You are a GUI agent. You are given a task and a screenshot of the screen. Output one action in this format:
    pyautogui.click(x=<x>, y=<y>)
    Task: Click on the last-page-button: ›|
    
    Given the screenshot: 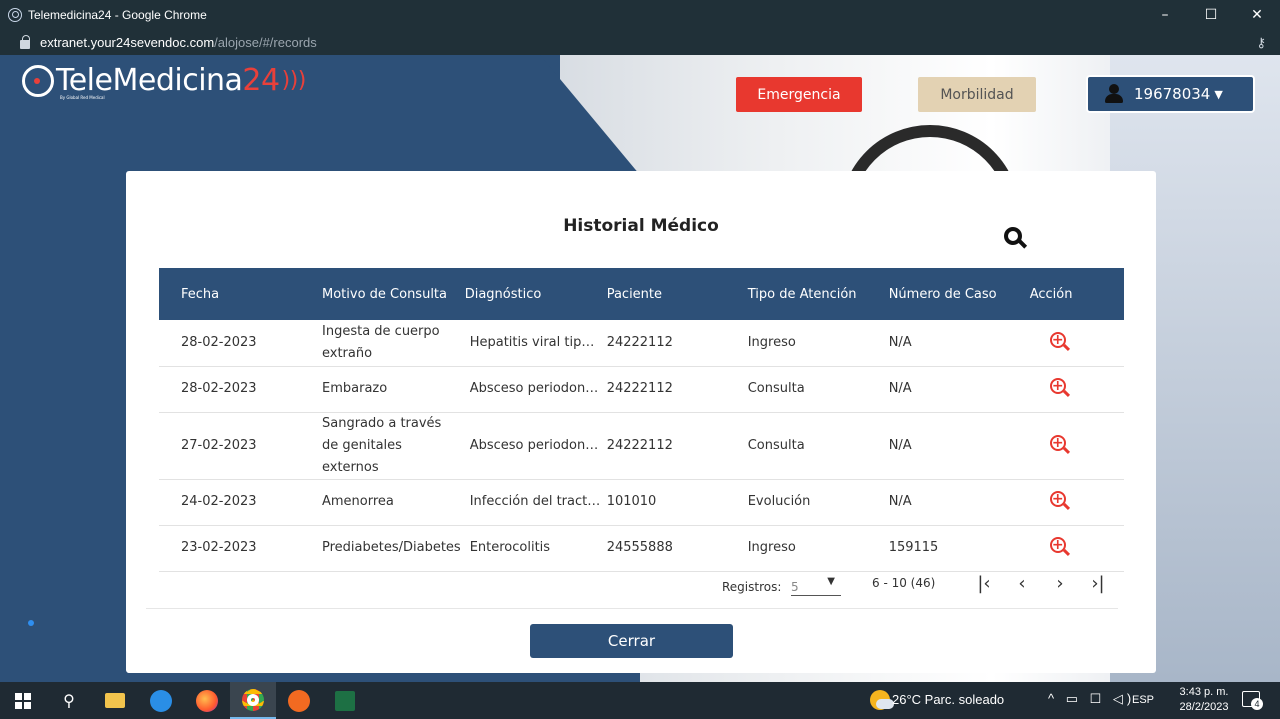 What is the action you would take?
    pyautogui.click(x=1098, y=583)
    